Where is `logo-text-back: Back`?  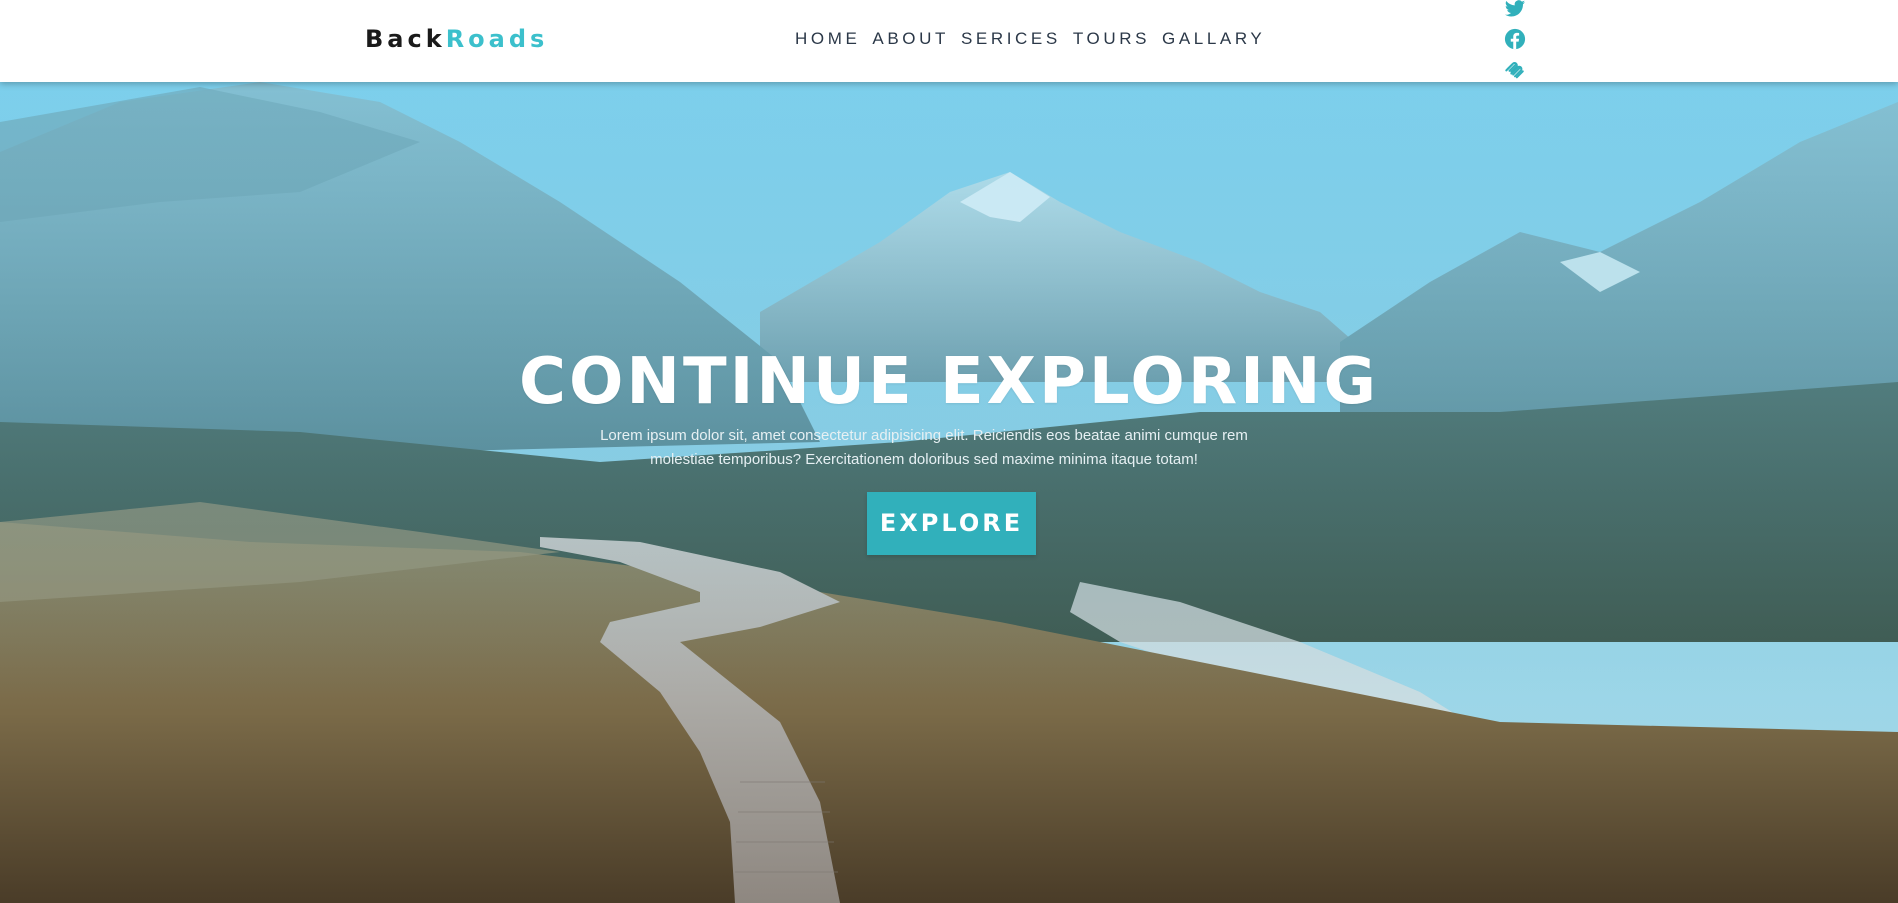 logo-text-back: Back is located at coordinates (405, 39).